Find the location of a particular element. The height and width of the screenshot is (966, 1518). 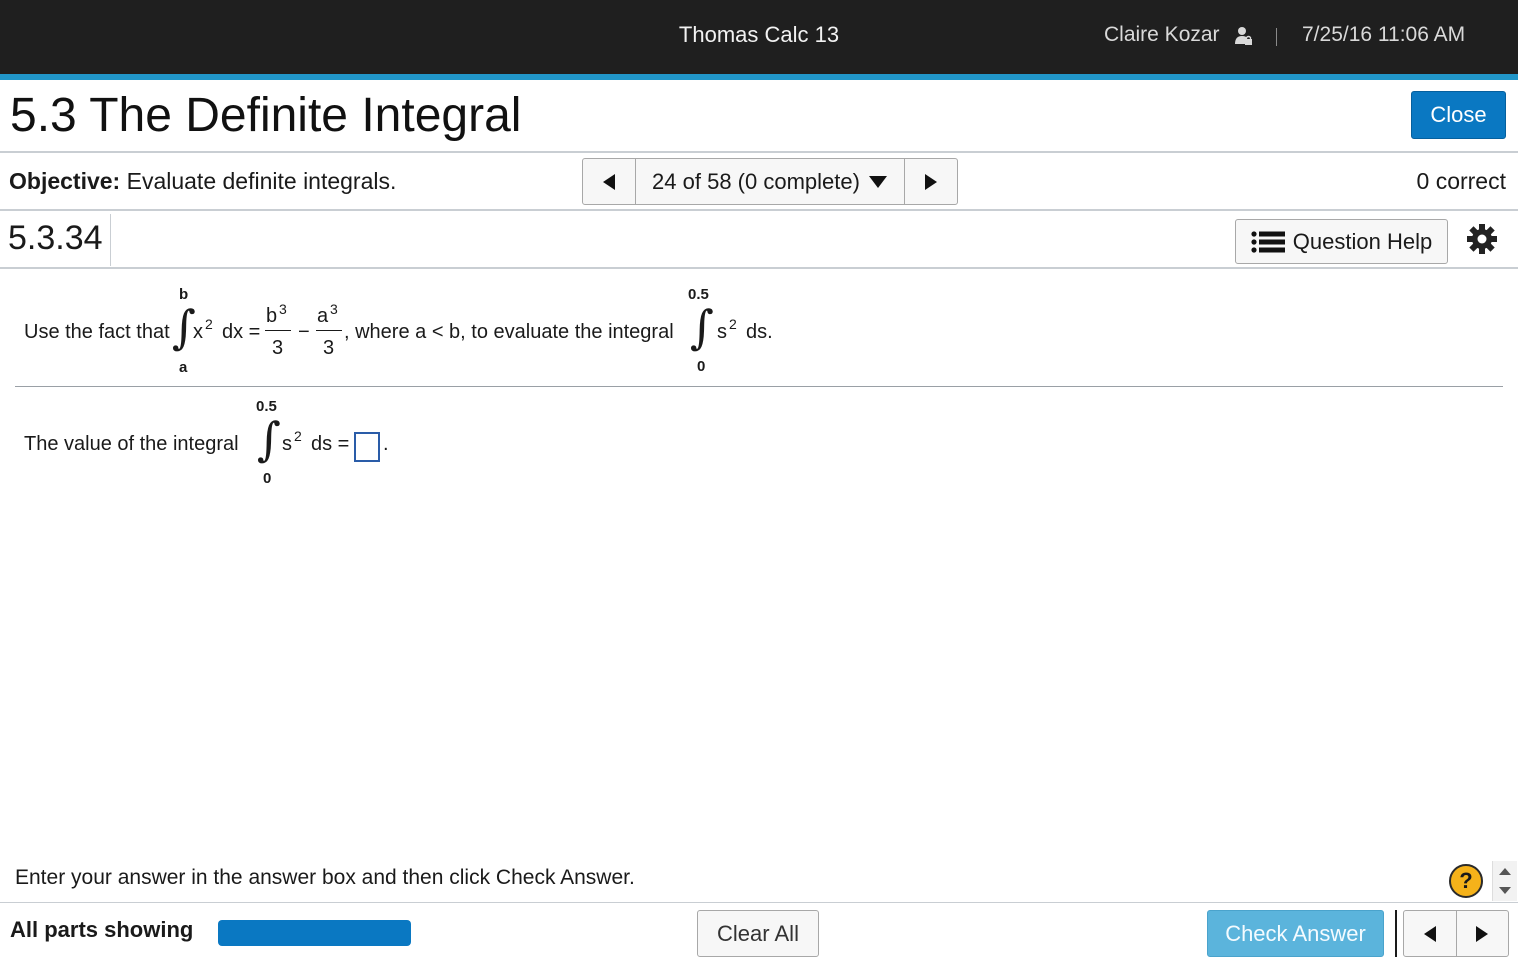

parts-progress-bar is located at coordinates (314, 933).